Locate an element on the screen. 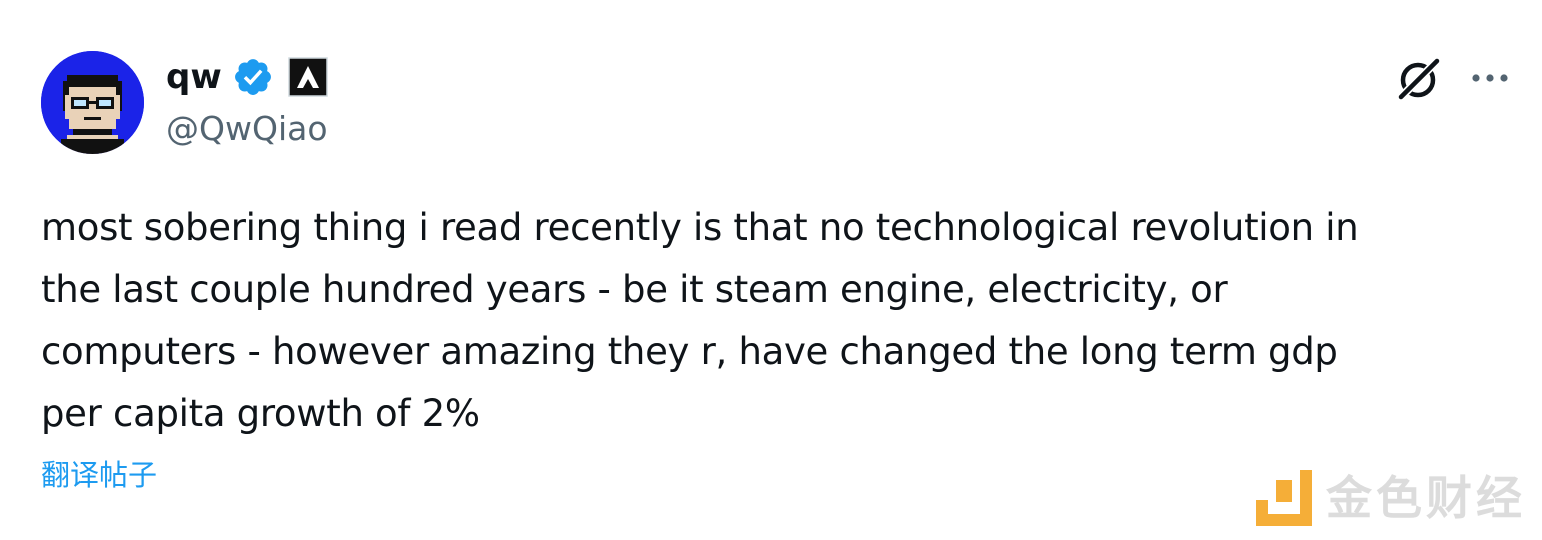  grok-button is located at coordinates (1419, 79).